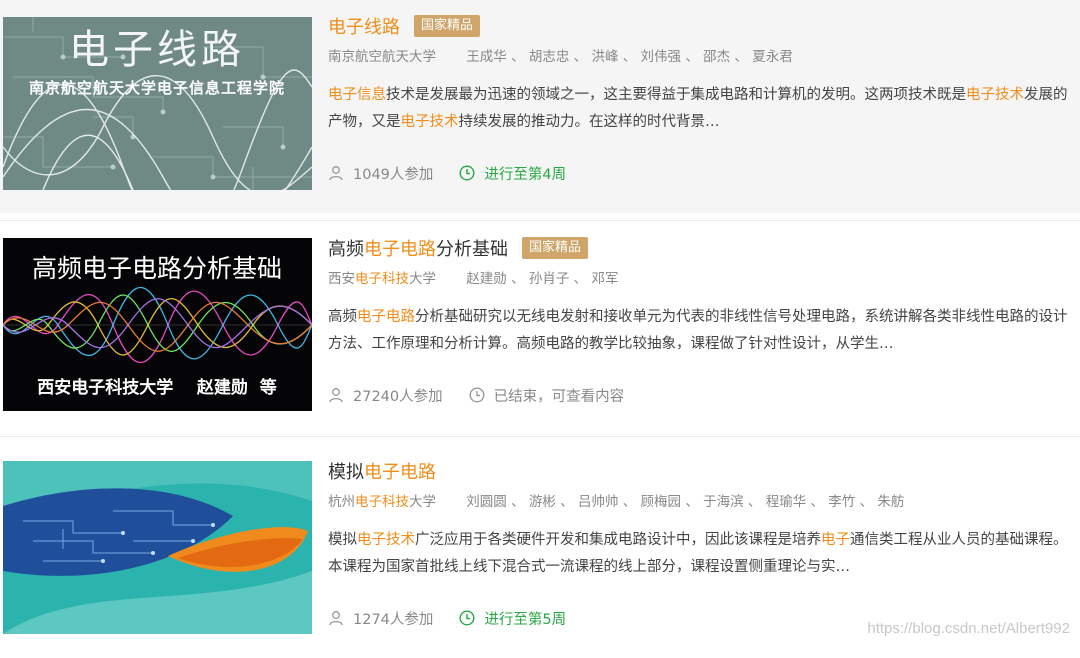 The height and width of the screenshot is (658, 1080). I want to click on course-meta-2: 西安电子科技大学 赵建勋 、 孙肖子 、 邓军, so click(700, 279).